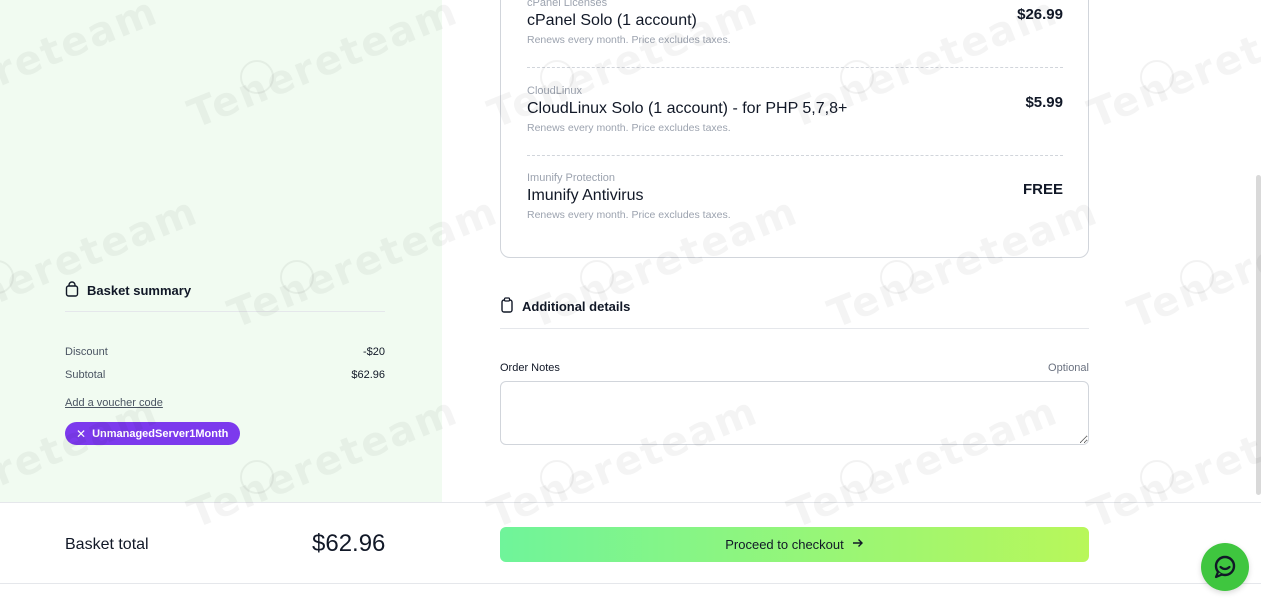  What do you see at coordinates (585, 195) in the screenshot?
I see `product-name: Imunify Antivirus` at bounding box center [585, 195].